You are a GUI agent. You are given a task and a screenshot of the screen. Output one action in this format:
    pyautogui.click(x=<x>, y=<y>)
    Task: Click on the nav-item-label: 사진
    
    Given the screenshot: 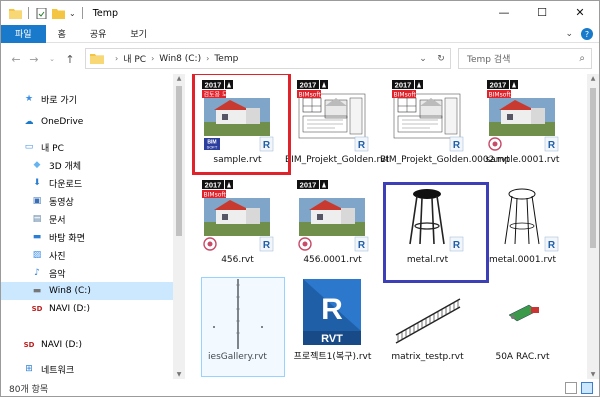 What is the action you would take?
    pyautogui.click(x=57, y=256)
    